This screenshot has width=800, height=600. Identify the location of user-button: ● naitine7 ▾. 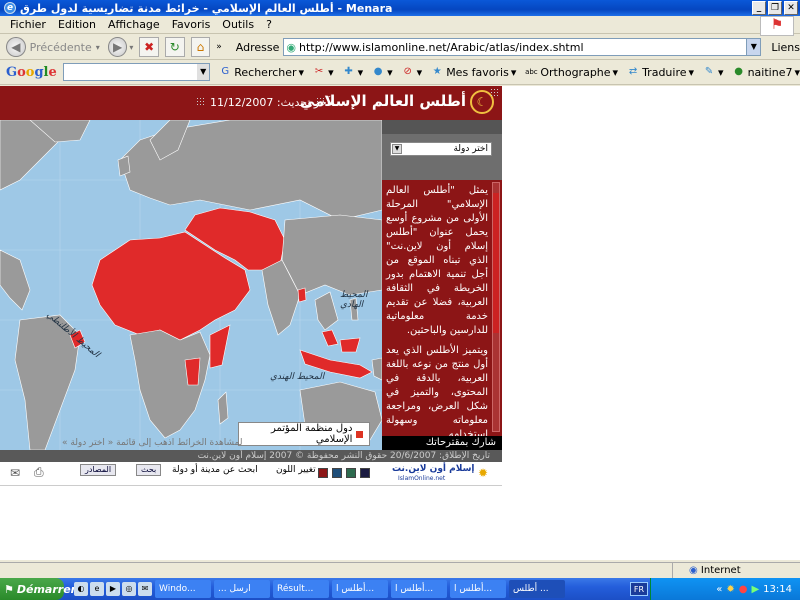
(766, 72).